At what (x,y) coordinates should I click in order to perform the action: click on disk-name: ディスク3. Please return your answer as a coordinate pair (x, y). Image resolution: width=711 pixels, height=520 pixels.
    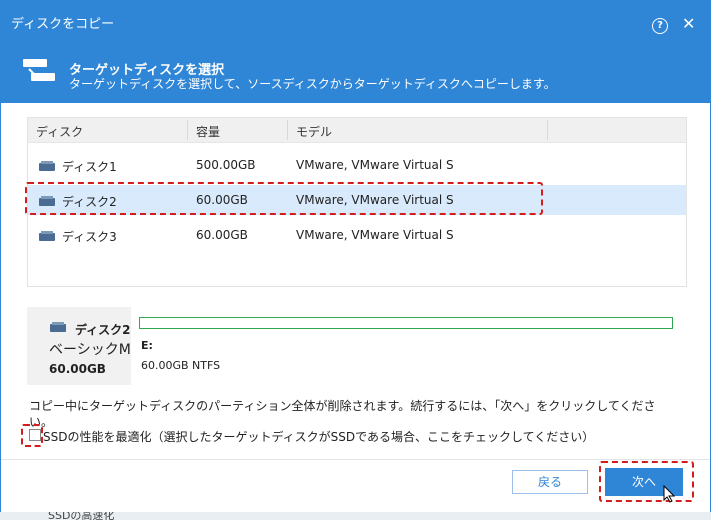
    Looking at the image, I should click on (89, 237).